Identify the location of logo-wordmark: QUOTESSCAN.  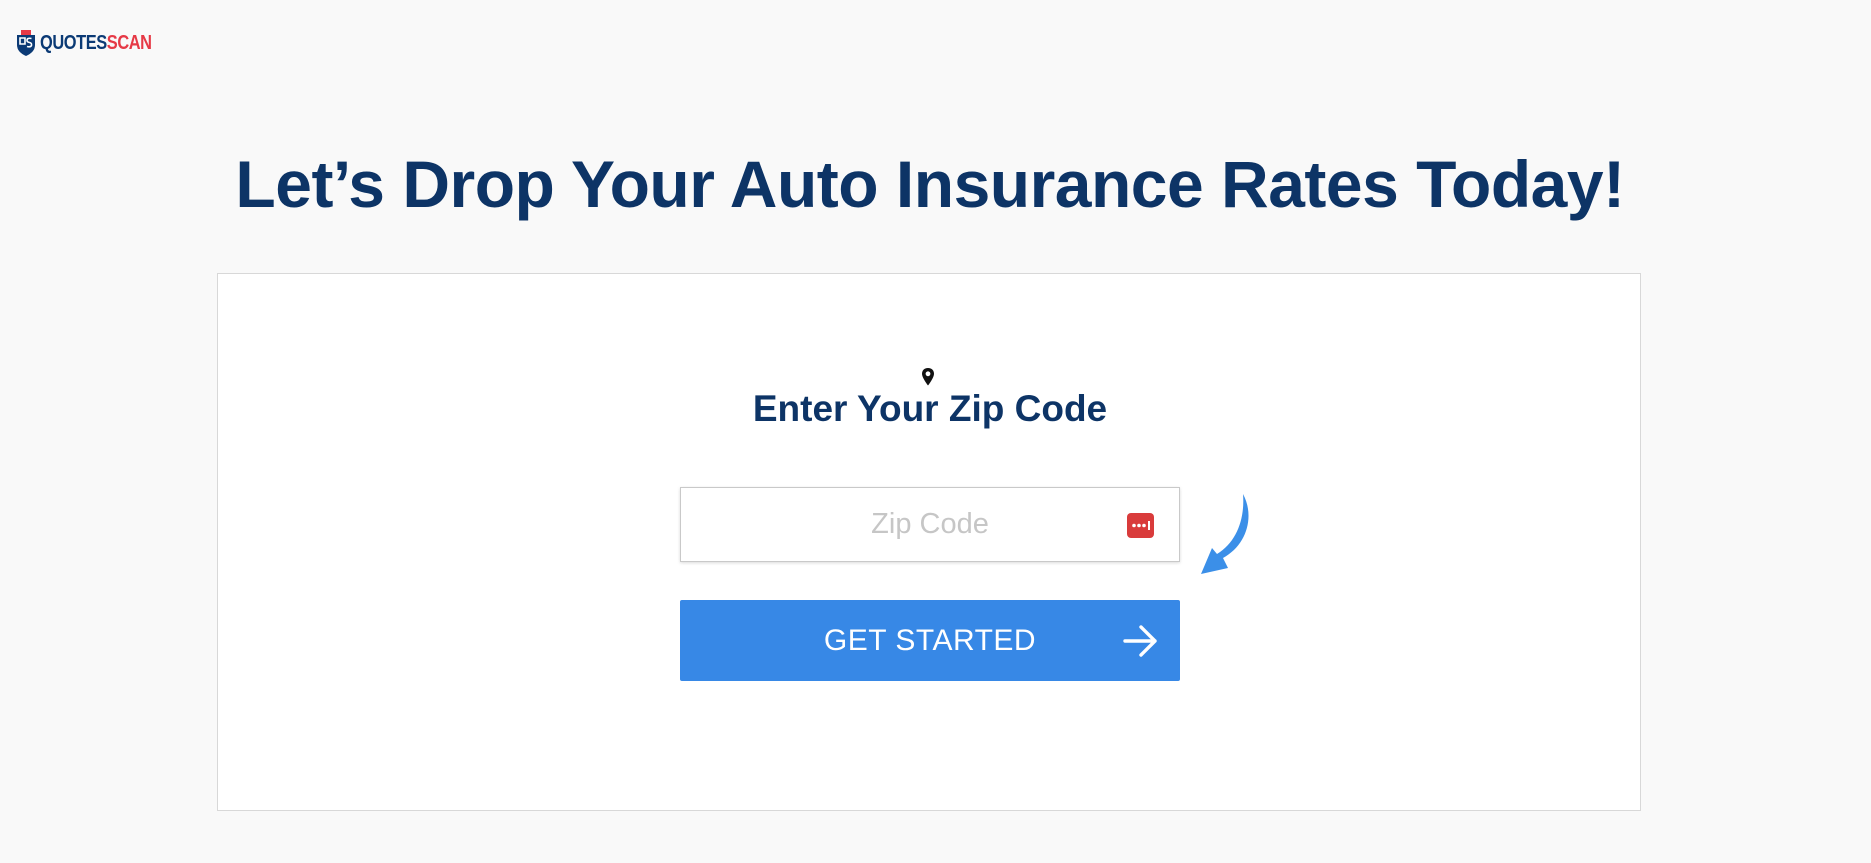
(96, 43).